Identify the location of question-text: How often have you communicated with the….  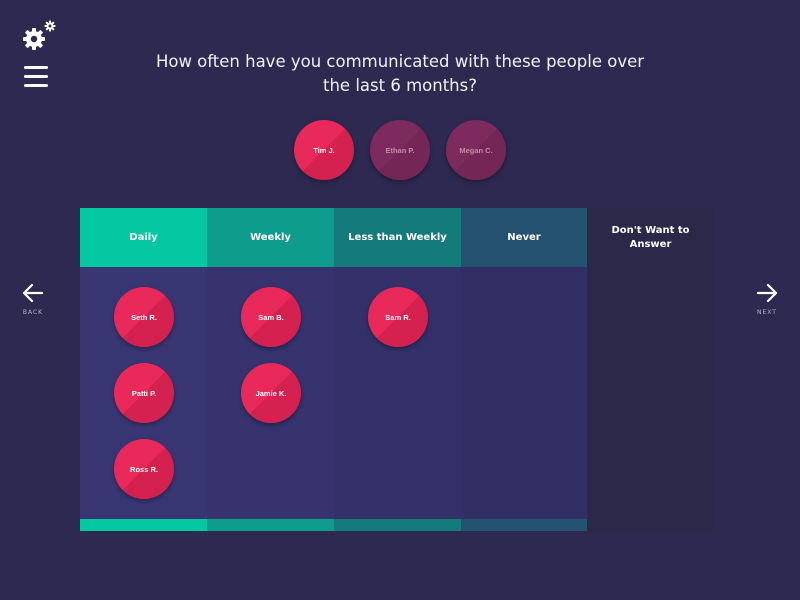
(400, 74).